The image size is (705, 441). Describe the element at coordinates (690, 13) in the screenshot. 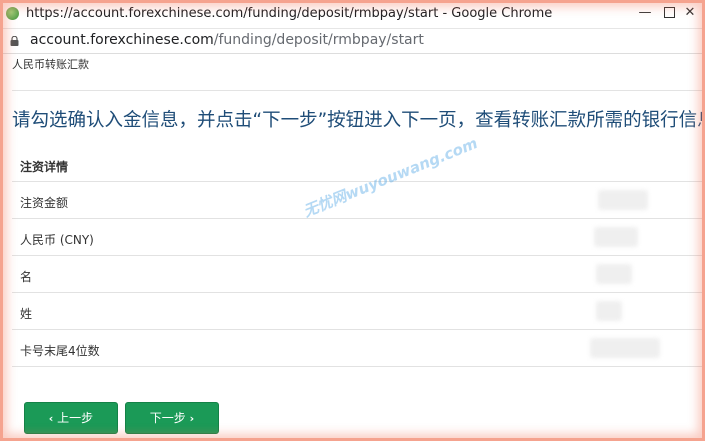

I see `close-button: ✕` at that location.